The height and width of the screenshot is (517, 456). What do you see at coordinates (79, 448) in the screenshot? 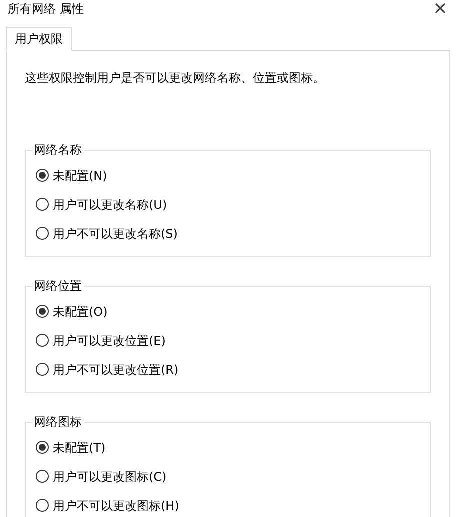
I see `radio-label: 未配置(T)` at bounding box center [79, 448].